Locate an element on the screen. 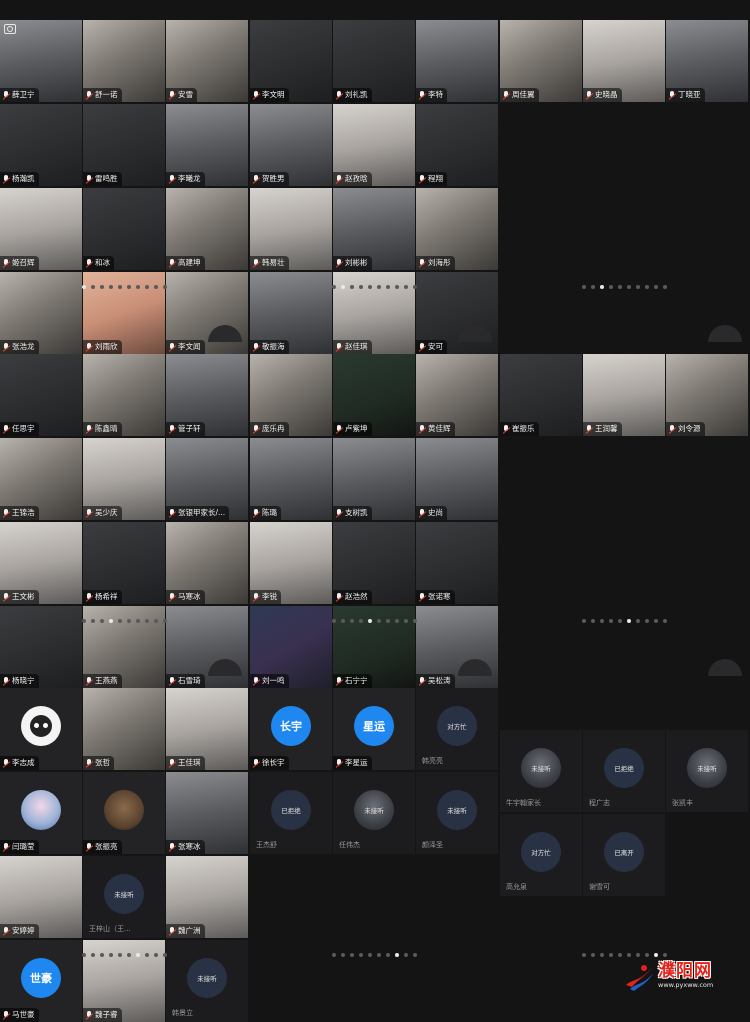 The width and height of the screenshot is (750, 1022). camera-switch-icon is located at coordinates (10, 29).